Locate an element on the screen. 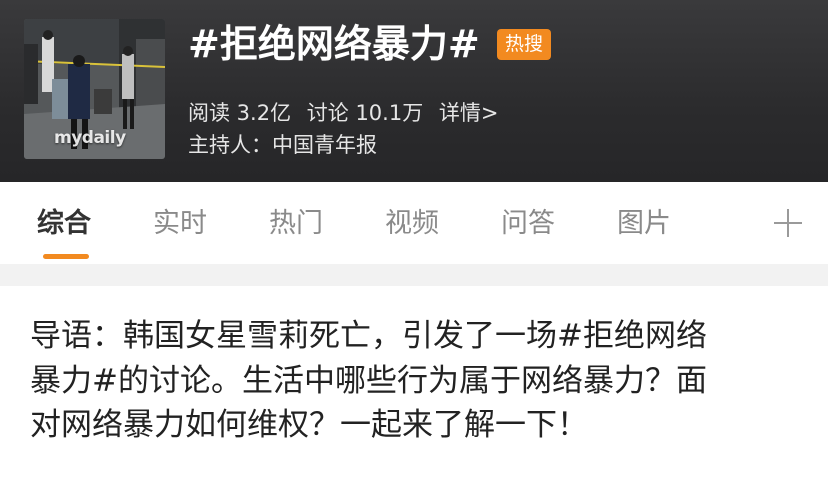 The width and height of the screenshot is (828, 477). tab-video: 视频 is located at coordinates (412, 224).